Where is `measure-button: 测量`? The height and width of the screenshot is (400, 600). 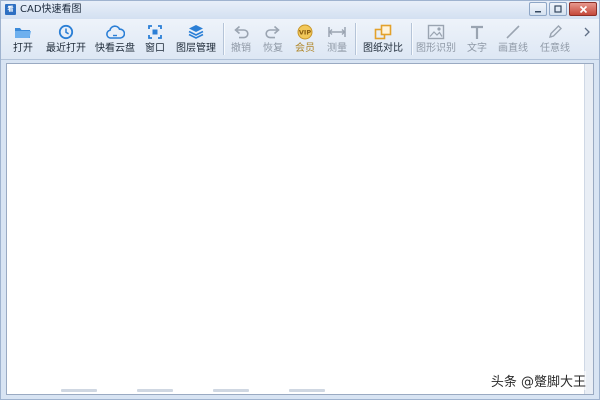 measure-button: 测量 is located at coordinates (337, 39).